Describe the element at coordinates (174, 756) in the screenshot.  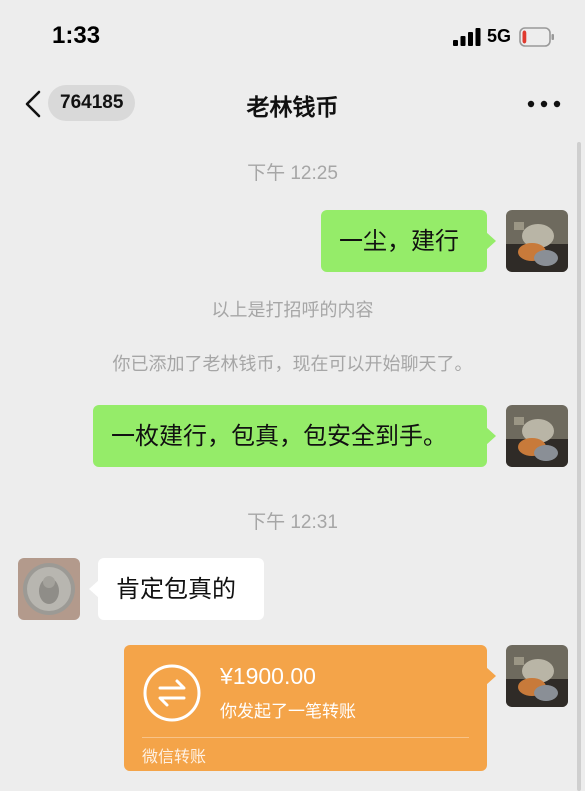
I see `transfer-footer: 微信转账` at that location.